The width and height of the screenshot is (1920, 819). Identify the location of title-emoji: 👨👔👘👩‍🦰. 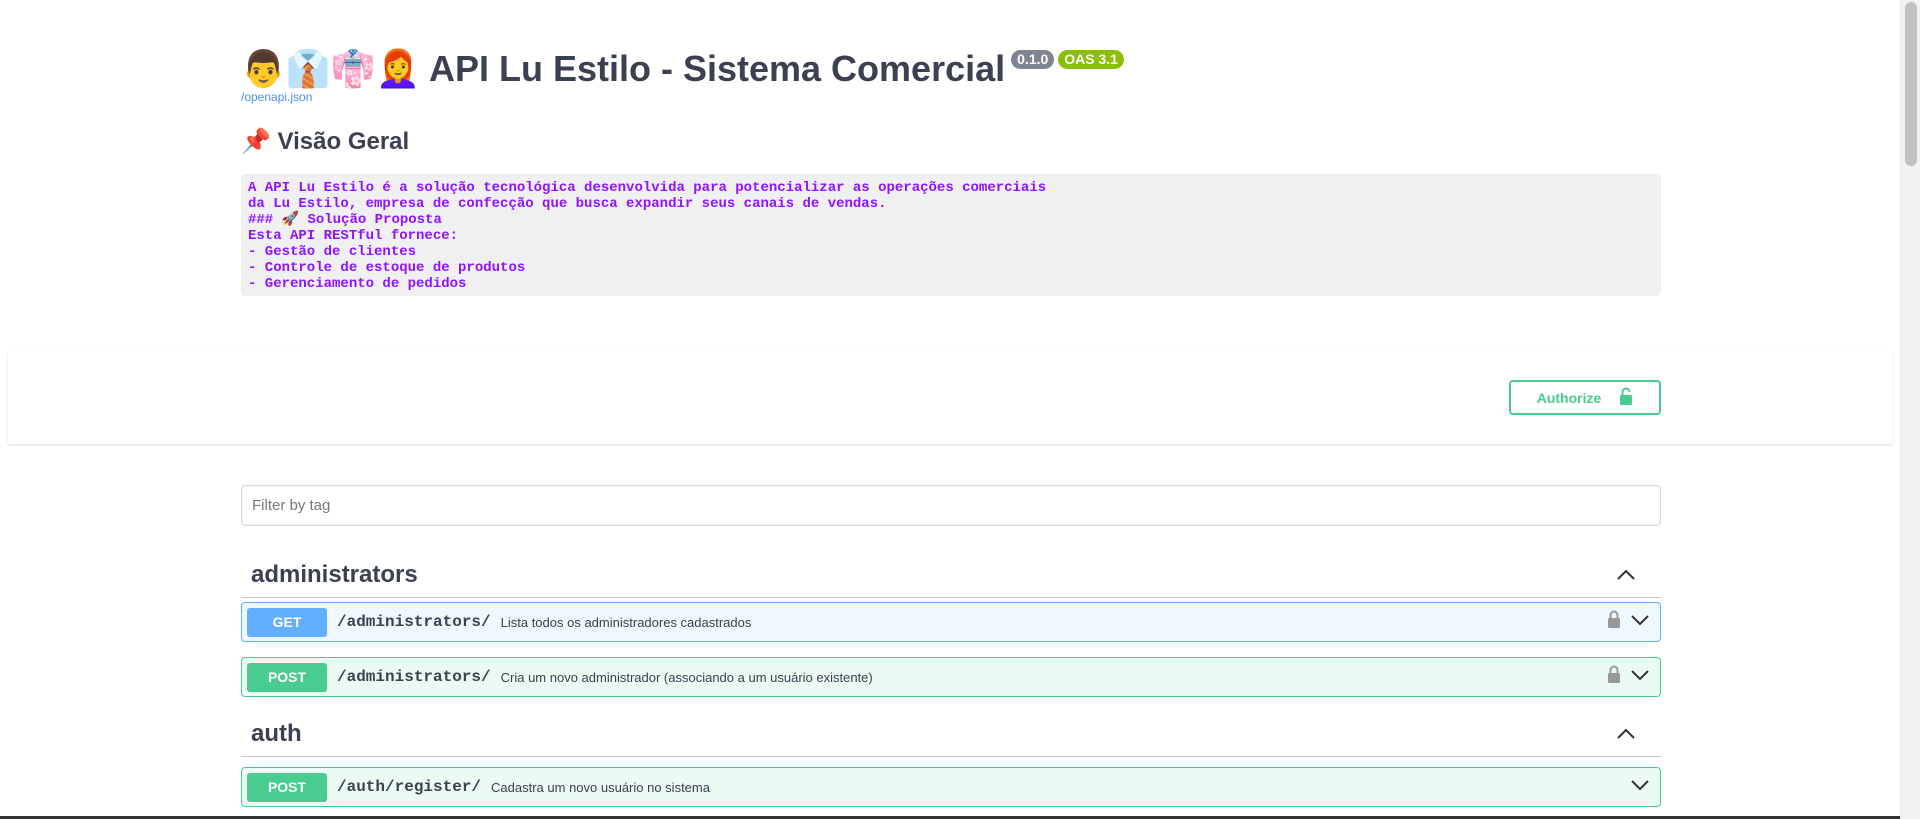
(331, 68).